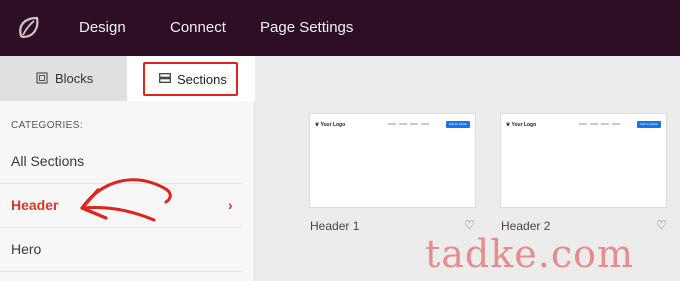 Image resolution: width=680 pixels, height=281 pixels. I want to click on nav-page-settings: Page Settings, so click(306, 28).